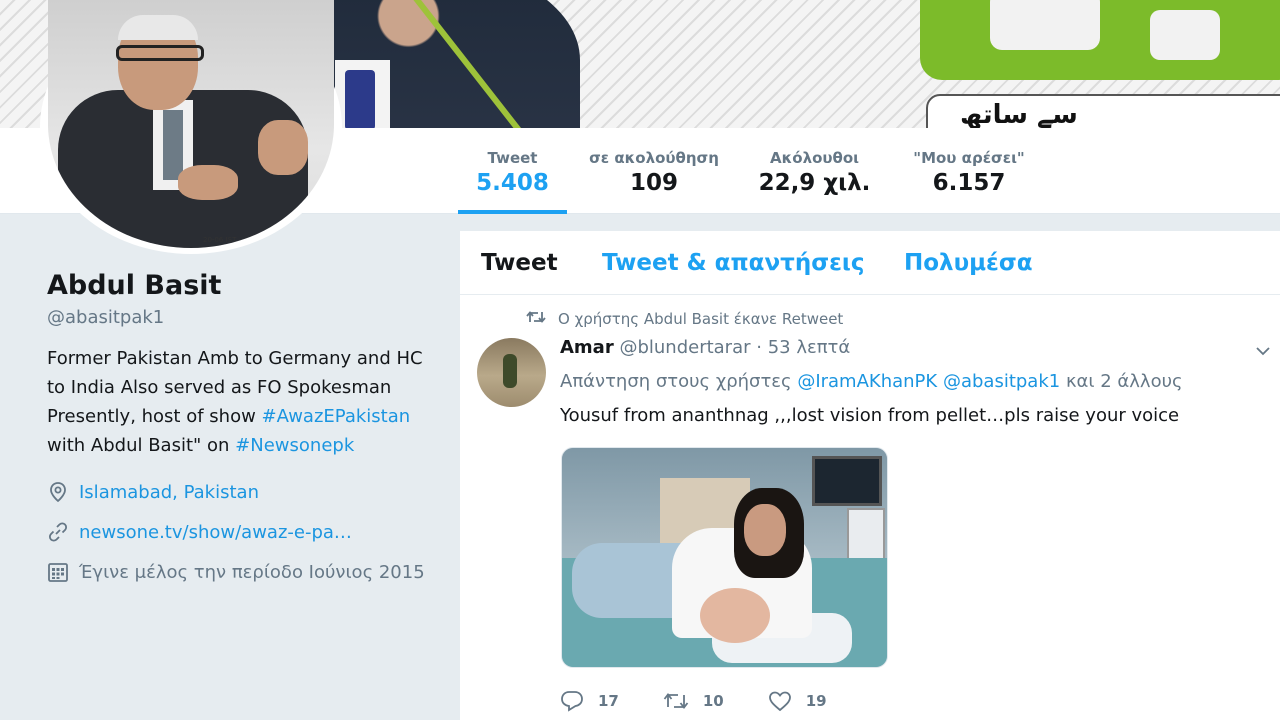 This screenshot has height=720, width=1280. I want to click on reply-button: 17, so click(589, 701).